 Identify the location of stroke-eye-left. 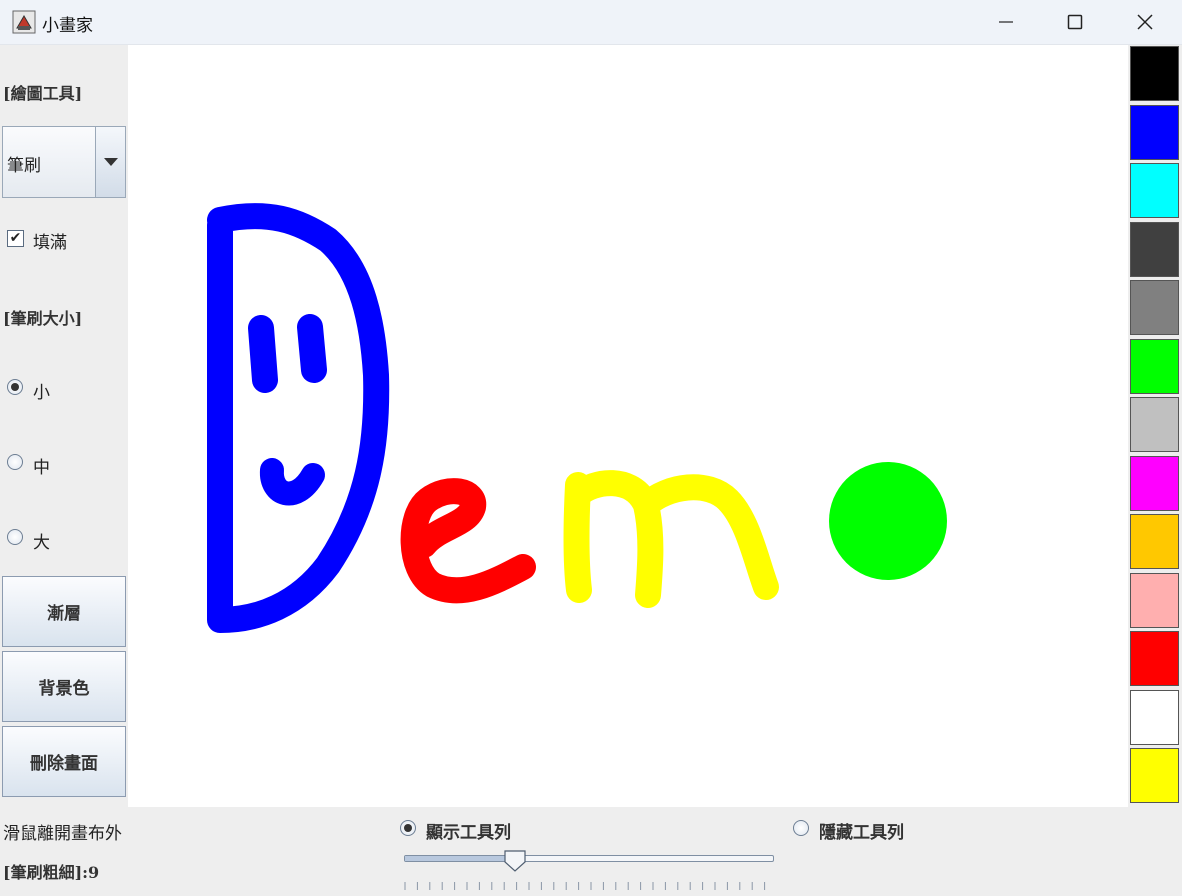
(263, 354).